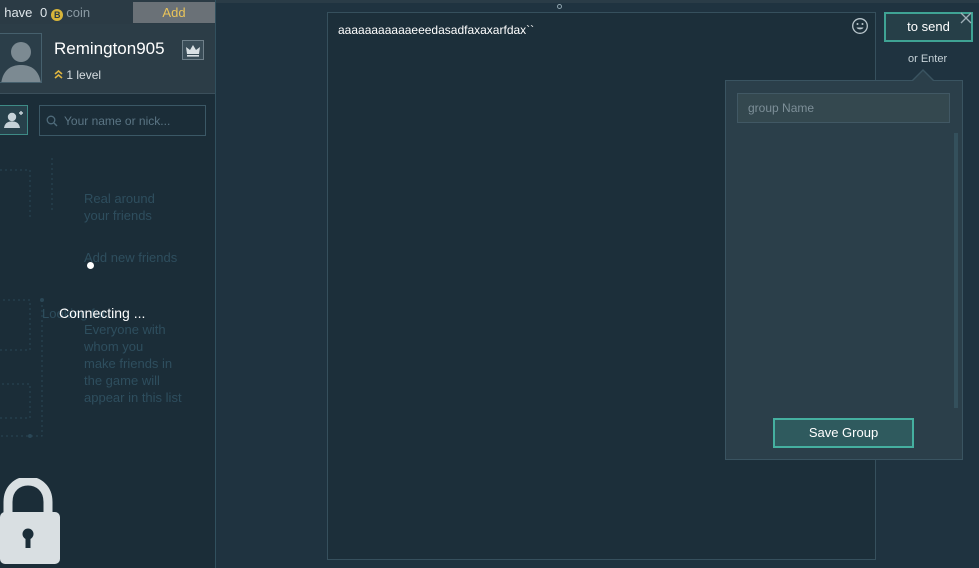  What do you see at coordinates (559, 6) in the screenshot?
I see `resize-handle` at bounding box center [559, 6].